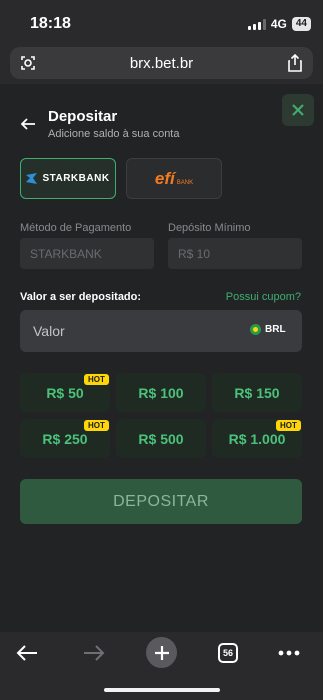 The image size is (323, 700). I want to click on url-text: brx.bet.br, so click(161, 63).